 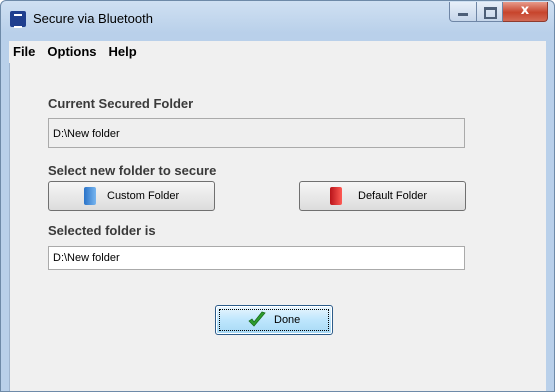 I want to click on custom-folder-button: Custom Folder, so click(x=131, y=196).